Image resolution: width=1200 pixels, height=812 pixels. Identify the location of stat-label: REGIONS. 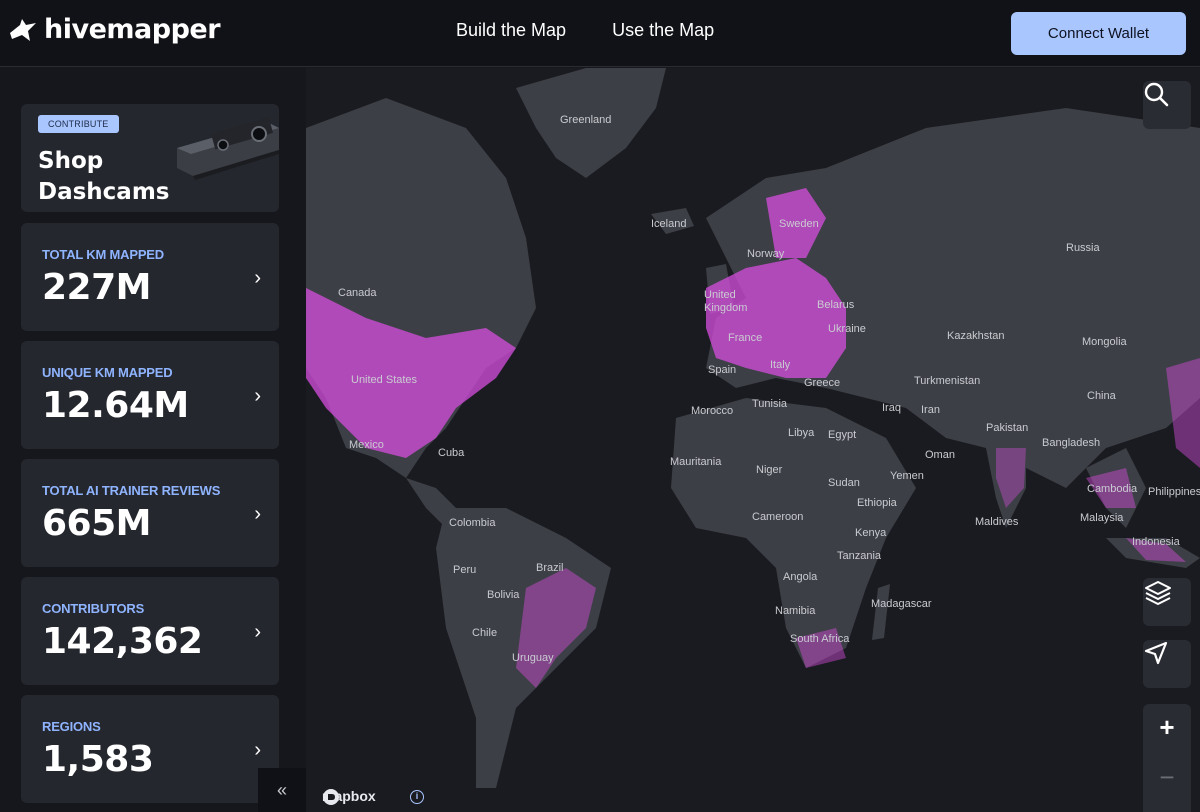
(71, 726).